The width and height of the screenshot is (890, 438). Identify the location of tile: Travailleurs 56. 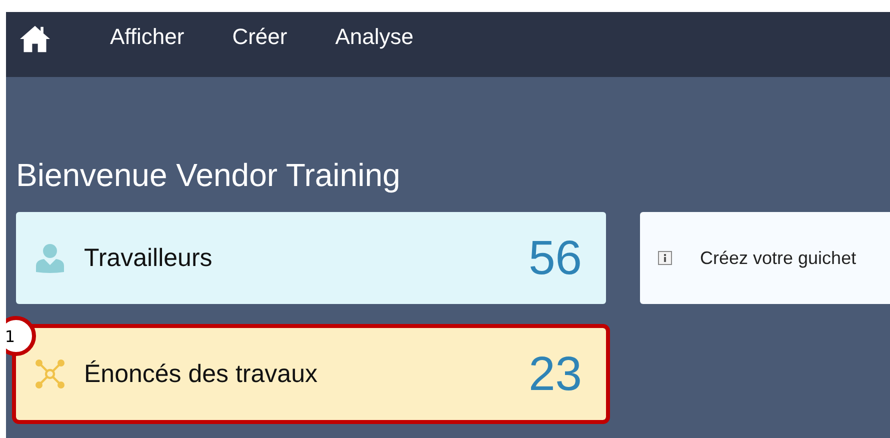
(311, 258).